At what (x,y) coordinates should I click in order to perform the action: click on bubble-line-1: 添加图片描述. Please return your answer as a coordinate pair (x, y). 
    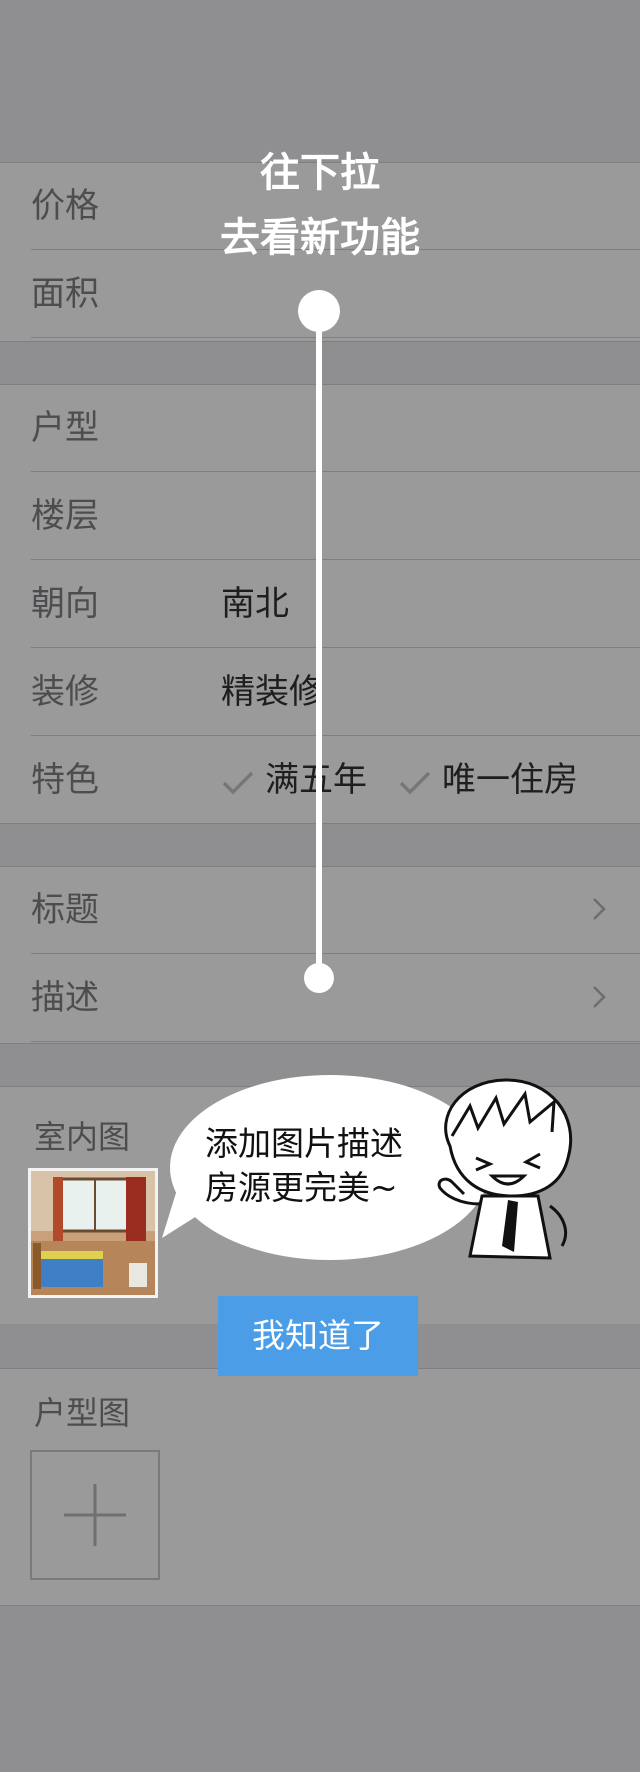
    Looking at the image, I should click on (304, 1143).